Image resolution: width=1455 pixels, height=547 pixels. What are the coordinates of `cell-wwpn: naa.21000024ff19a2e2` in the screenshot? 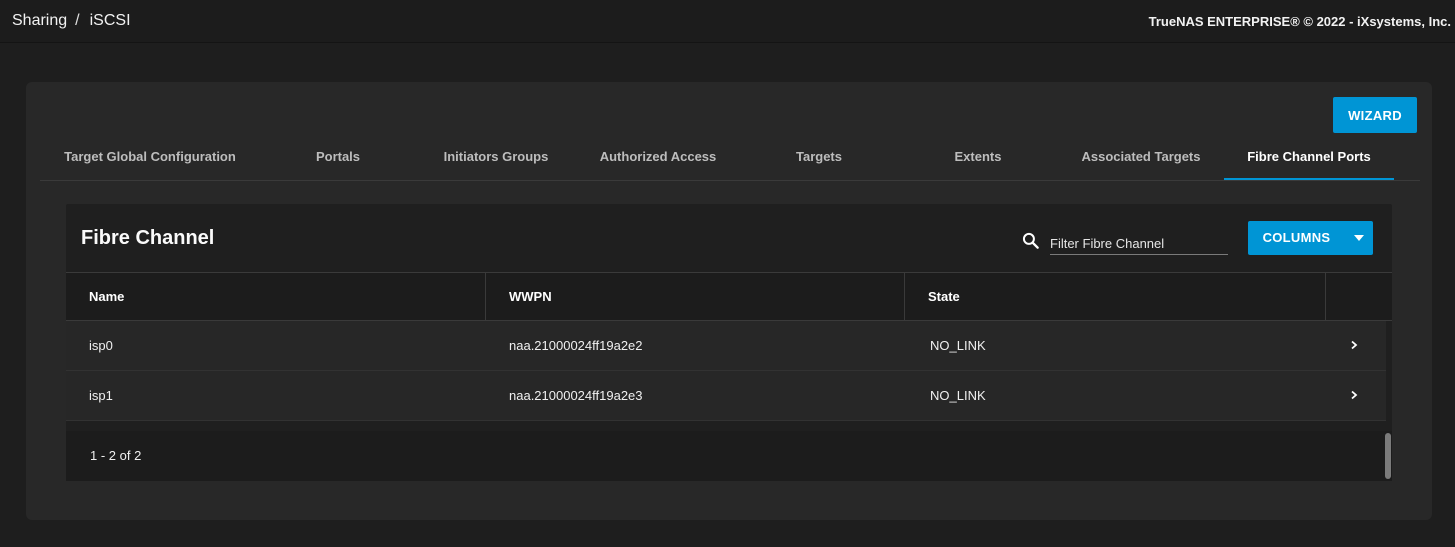 It's located at (576, 345).